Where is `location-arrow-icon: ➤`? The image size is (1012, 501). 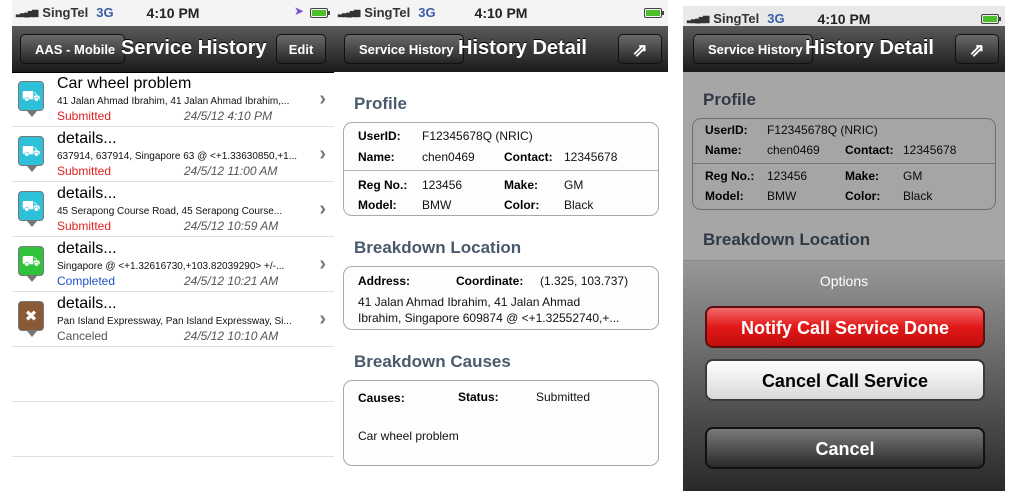
location-arrow-icon: ➤ is located at coordinates (298, 11).